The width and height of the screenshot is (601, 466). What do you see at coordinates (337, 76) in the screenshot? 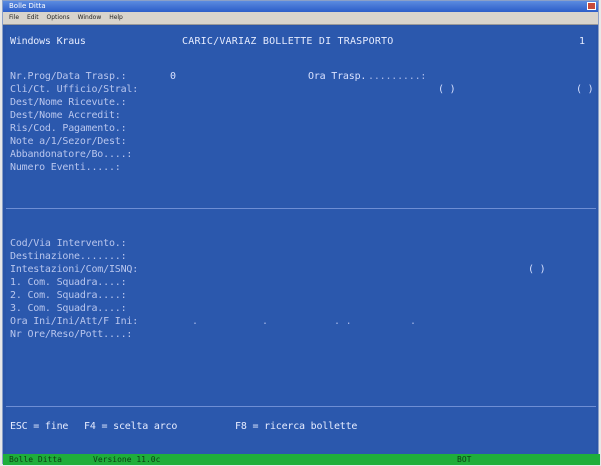
I see `ora-trasp-label: Ora Trasp.` at bounding box center [337, 76].